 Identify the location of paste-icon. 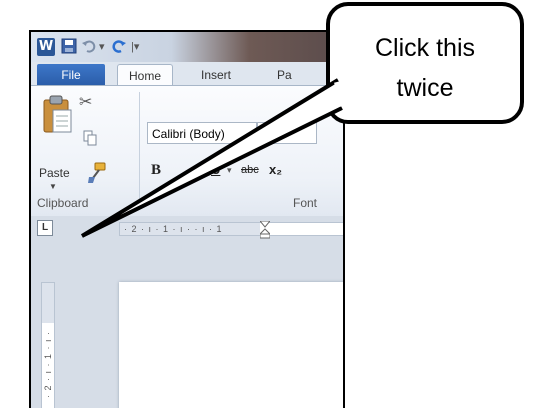
(58, 114).